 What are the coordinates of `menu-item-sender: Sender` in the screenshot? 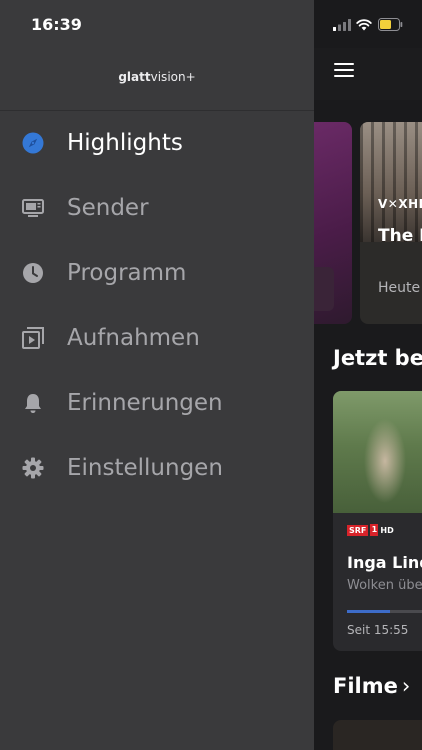 It's located at (157, 208).